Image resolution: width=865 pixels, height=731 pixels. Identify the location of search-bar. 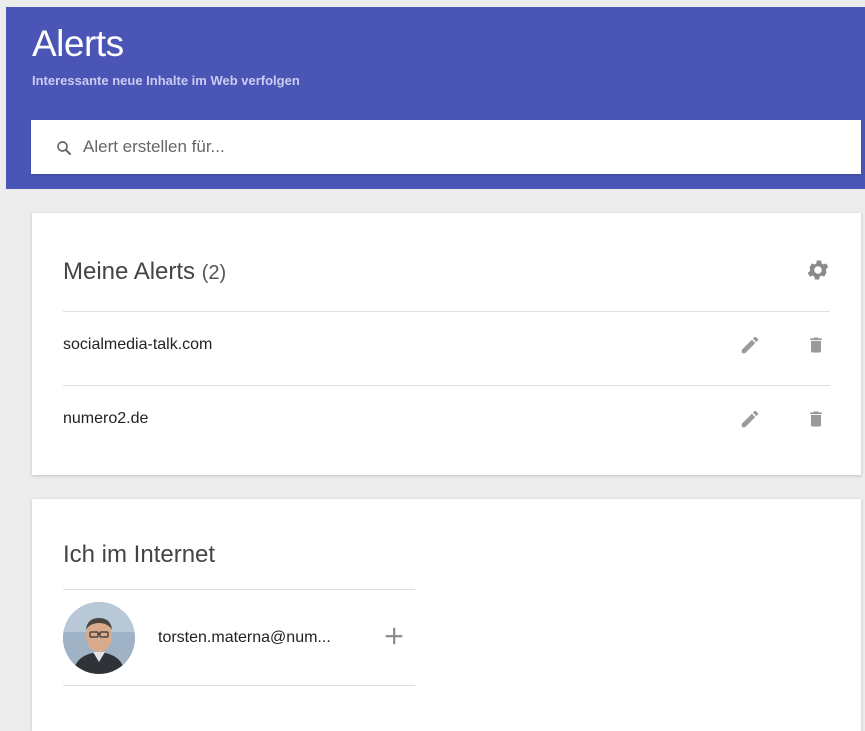
(446, 147).